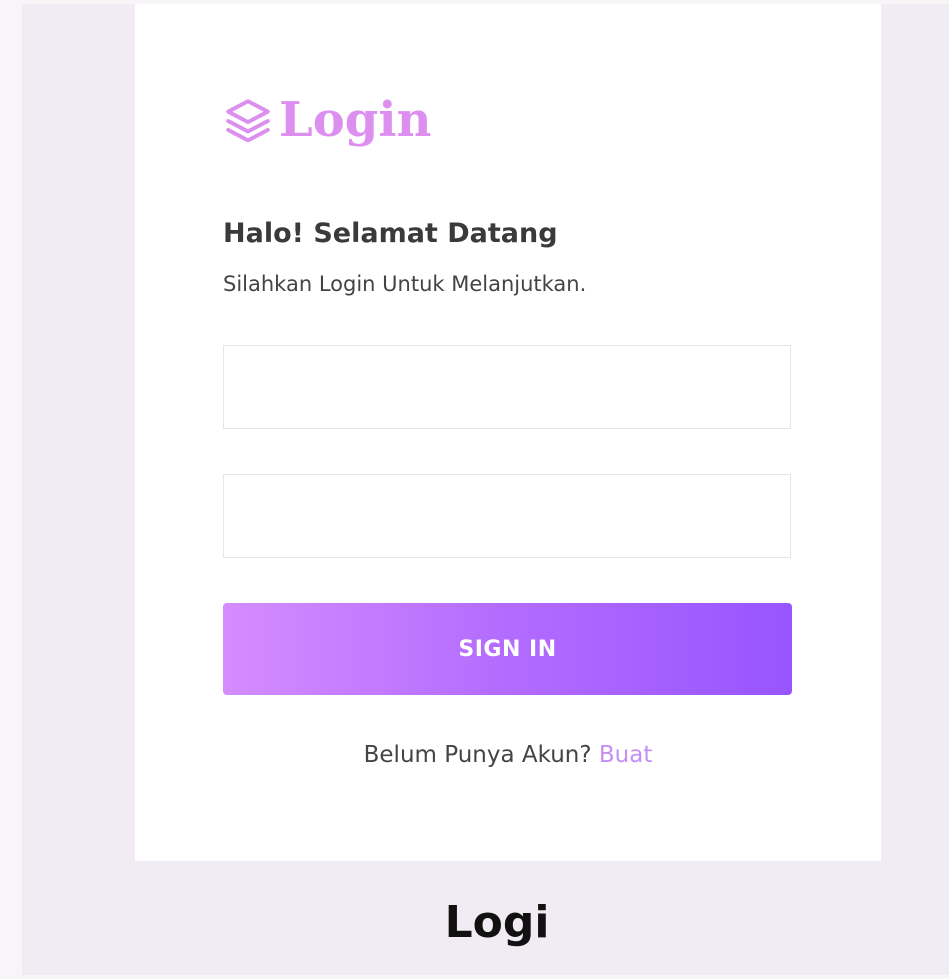 Image resolution: width=949 pixels, height=979 pixels. What do you see at coordinates (355, 120) in the screenshot?
I see `brand-title: Login` at bounding box center [355, 120].